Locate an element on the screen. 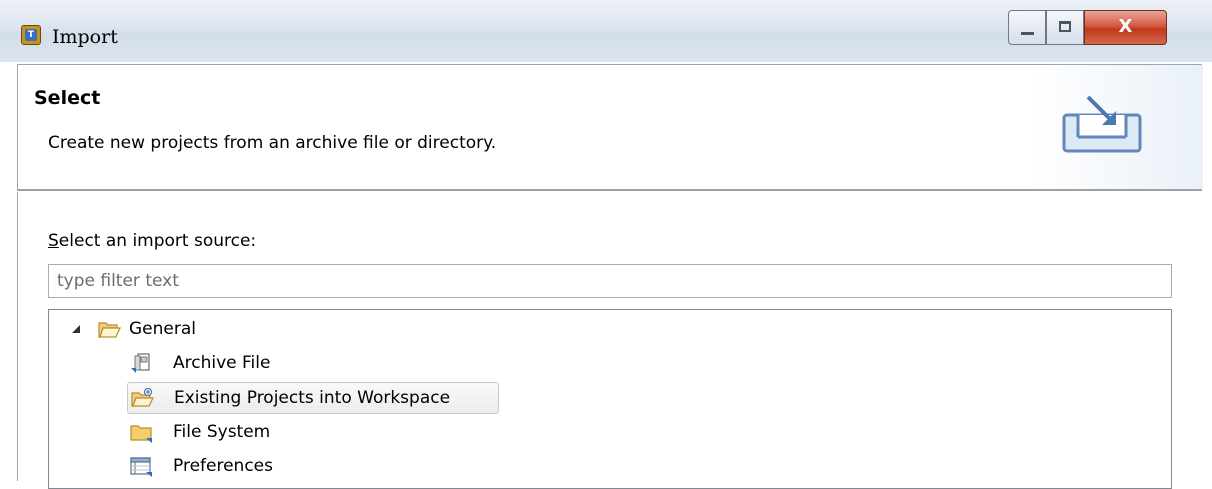 The image size is (1212, 489). app-icon: T is located at coordinates (31, 35).